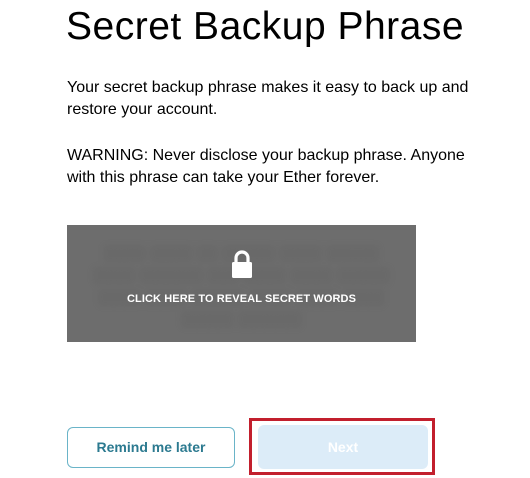  Describe the element at coordinates (151, 447) in the screenshot. I see `remind-me-later-button: Remind me later` at that location.